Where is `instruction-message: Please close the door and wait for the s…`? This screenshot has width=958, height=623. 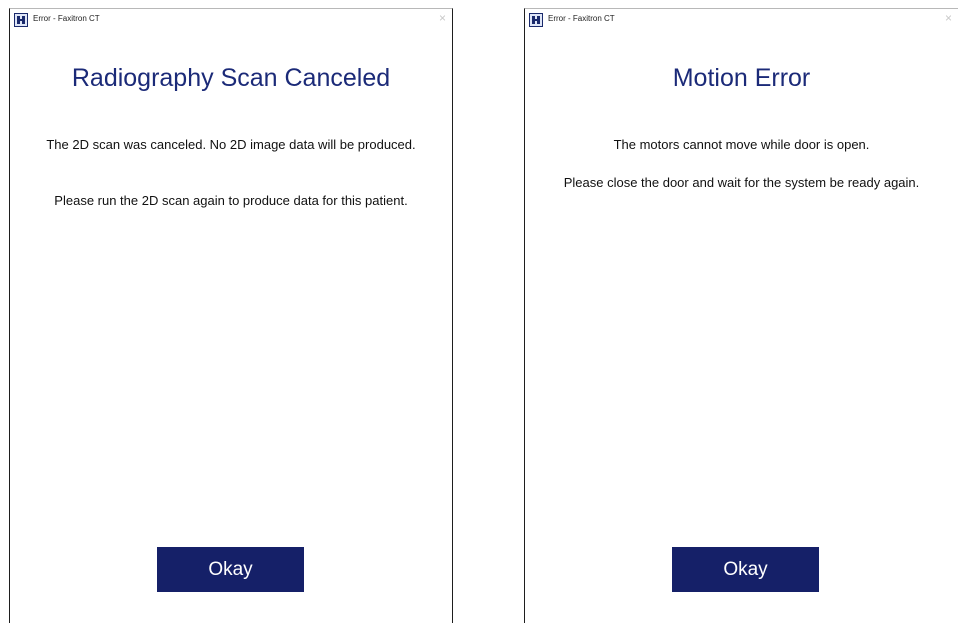 instruction-message: Please close the door and wait for the s… is located at coordinates (741, 182).